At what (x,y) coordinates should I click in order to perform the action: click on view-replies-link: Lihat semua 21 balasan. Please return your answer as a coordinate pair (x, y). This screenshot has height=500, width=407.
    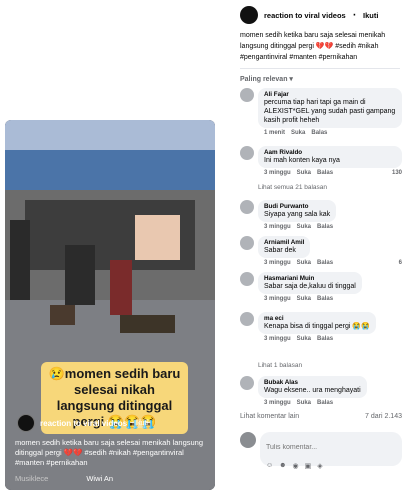
    Looking at the image, I should click on (292, 187).